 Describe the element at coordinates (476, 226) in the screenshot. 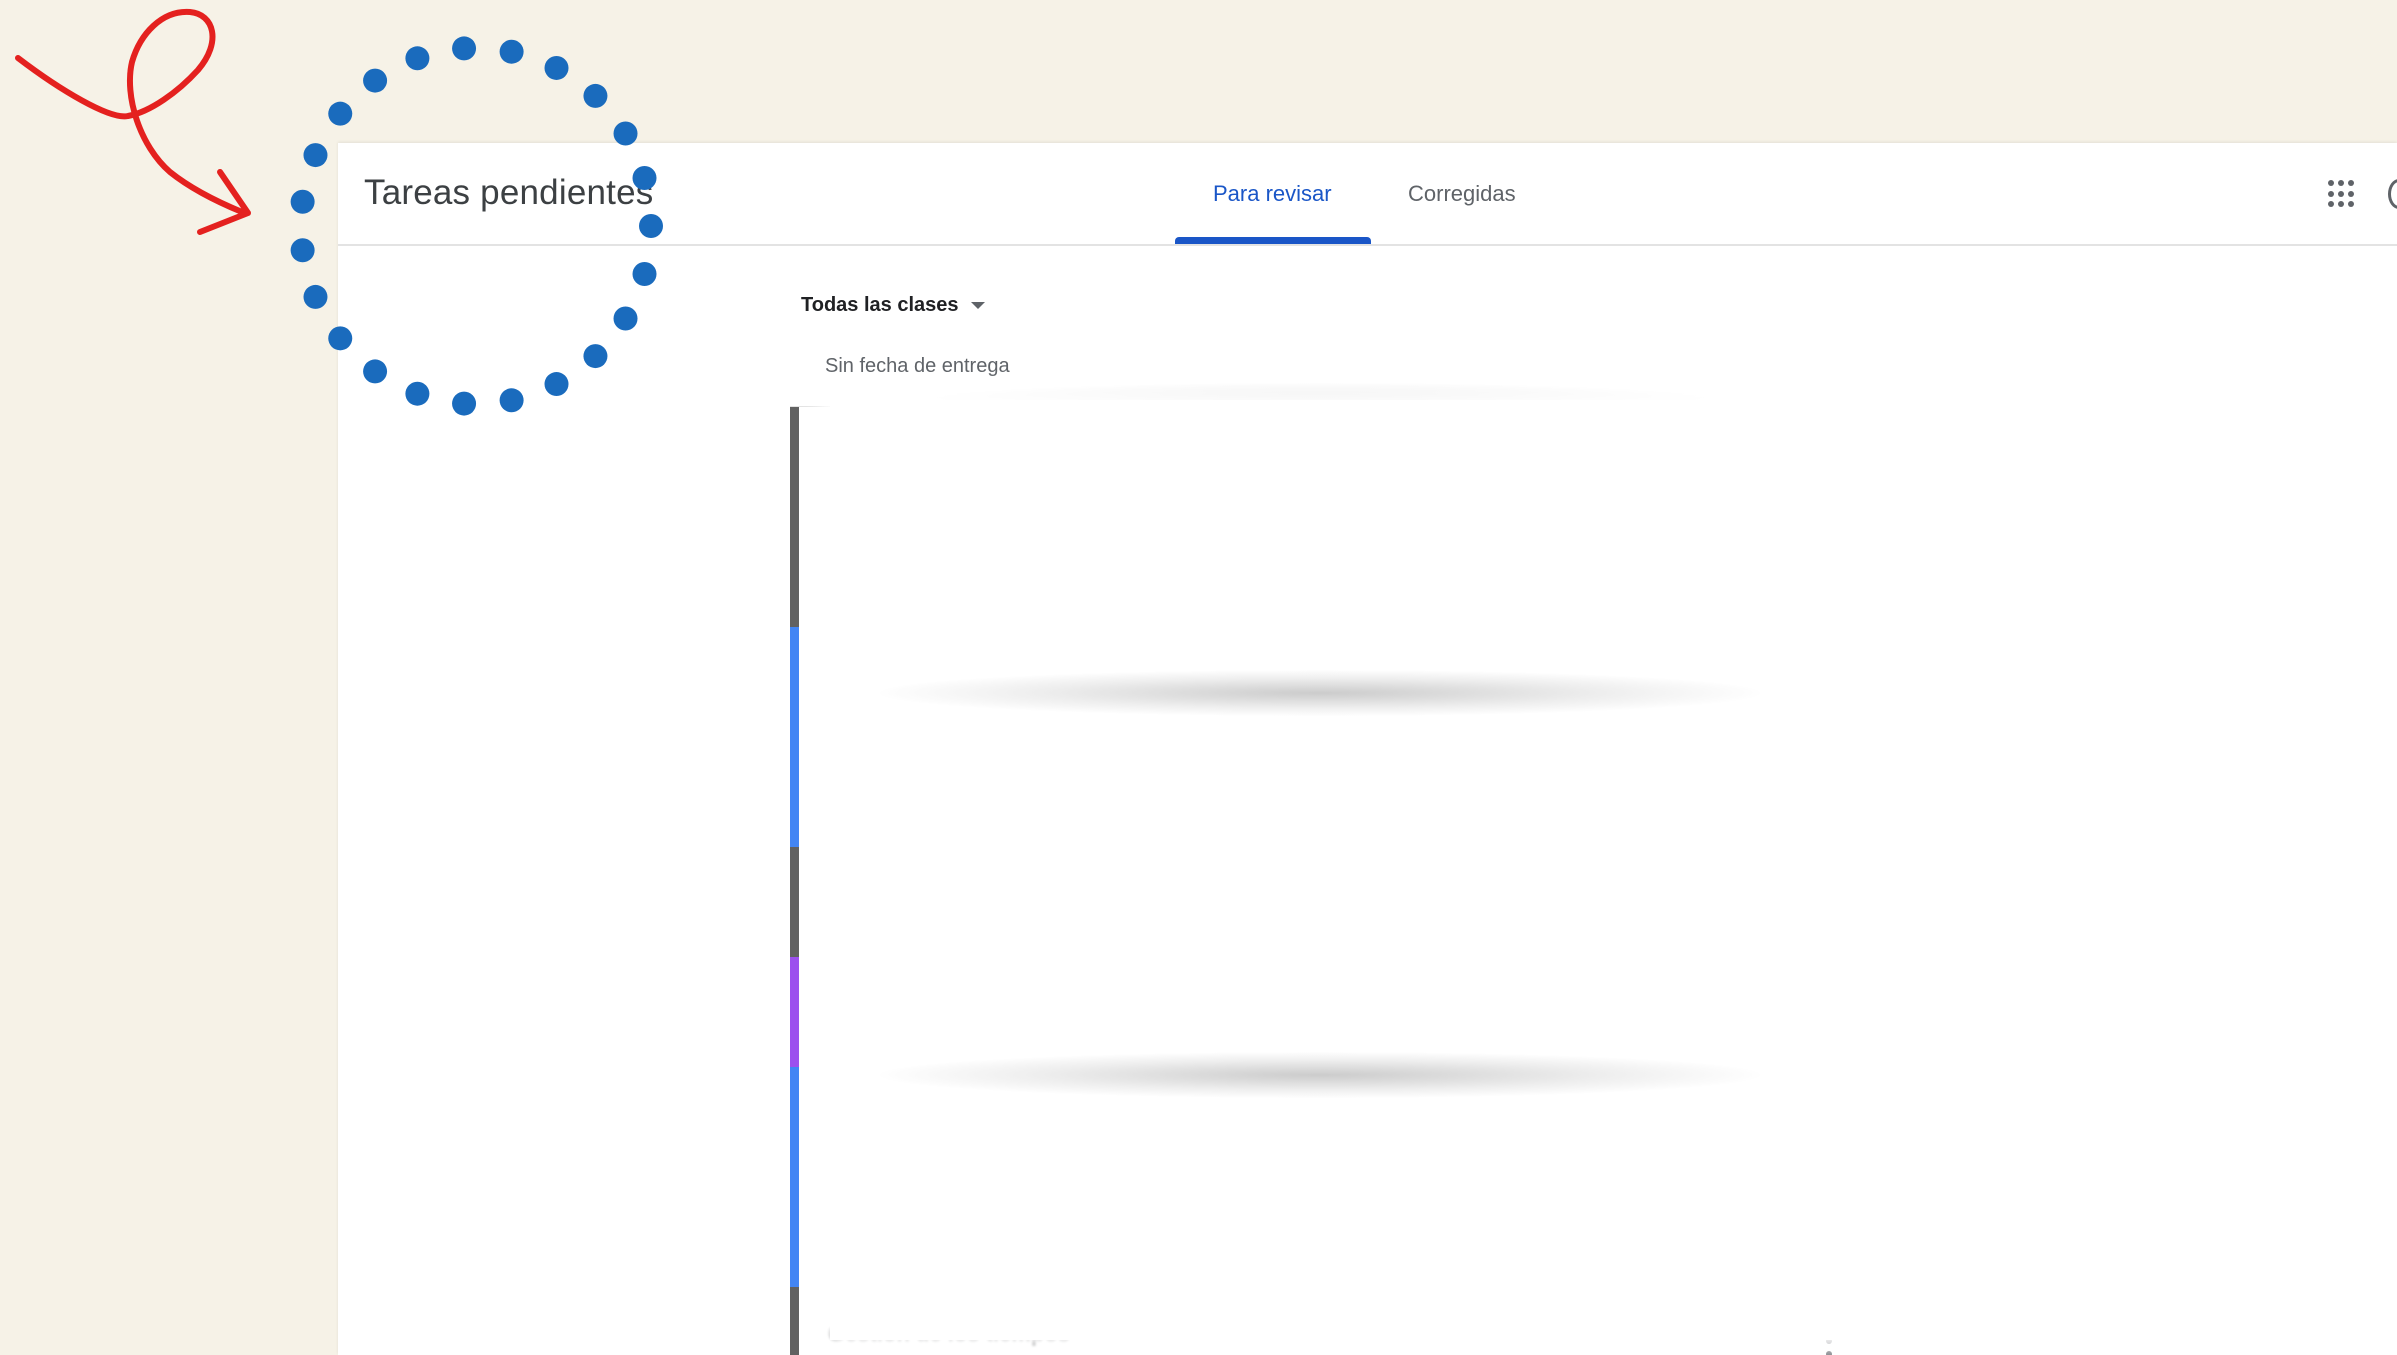

I see `annotation-dotted-circle` at that location.